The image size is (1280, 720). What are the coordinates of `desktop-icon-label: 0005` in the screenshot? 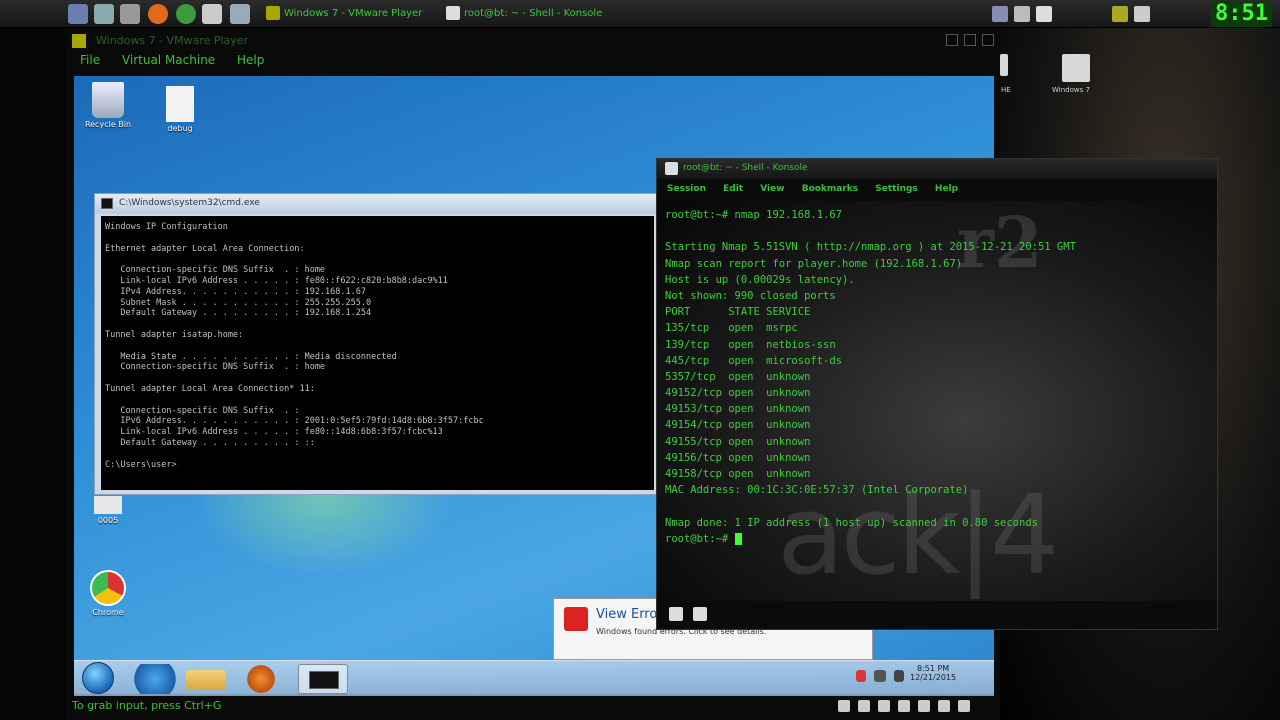 It's located at (108, 520).